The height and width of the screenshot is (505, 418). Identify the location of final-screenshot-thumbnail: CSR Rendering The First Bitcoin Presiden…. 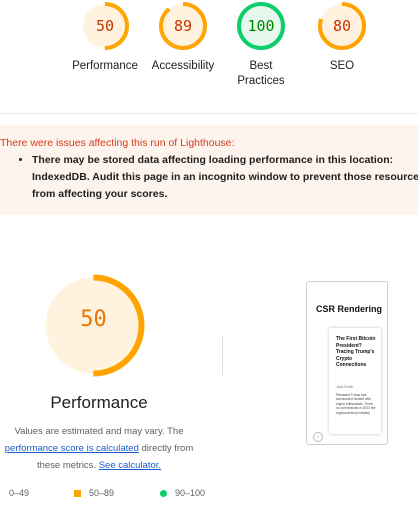
(347, 363).